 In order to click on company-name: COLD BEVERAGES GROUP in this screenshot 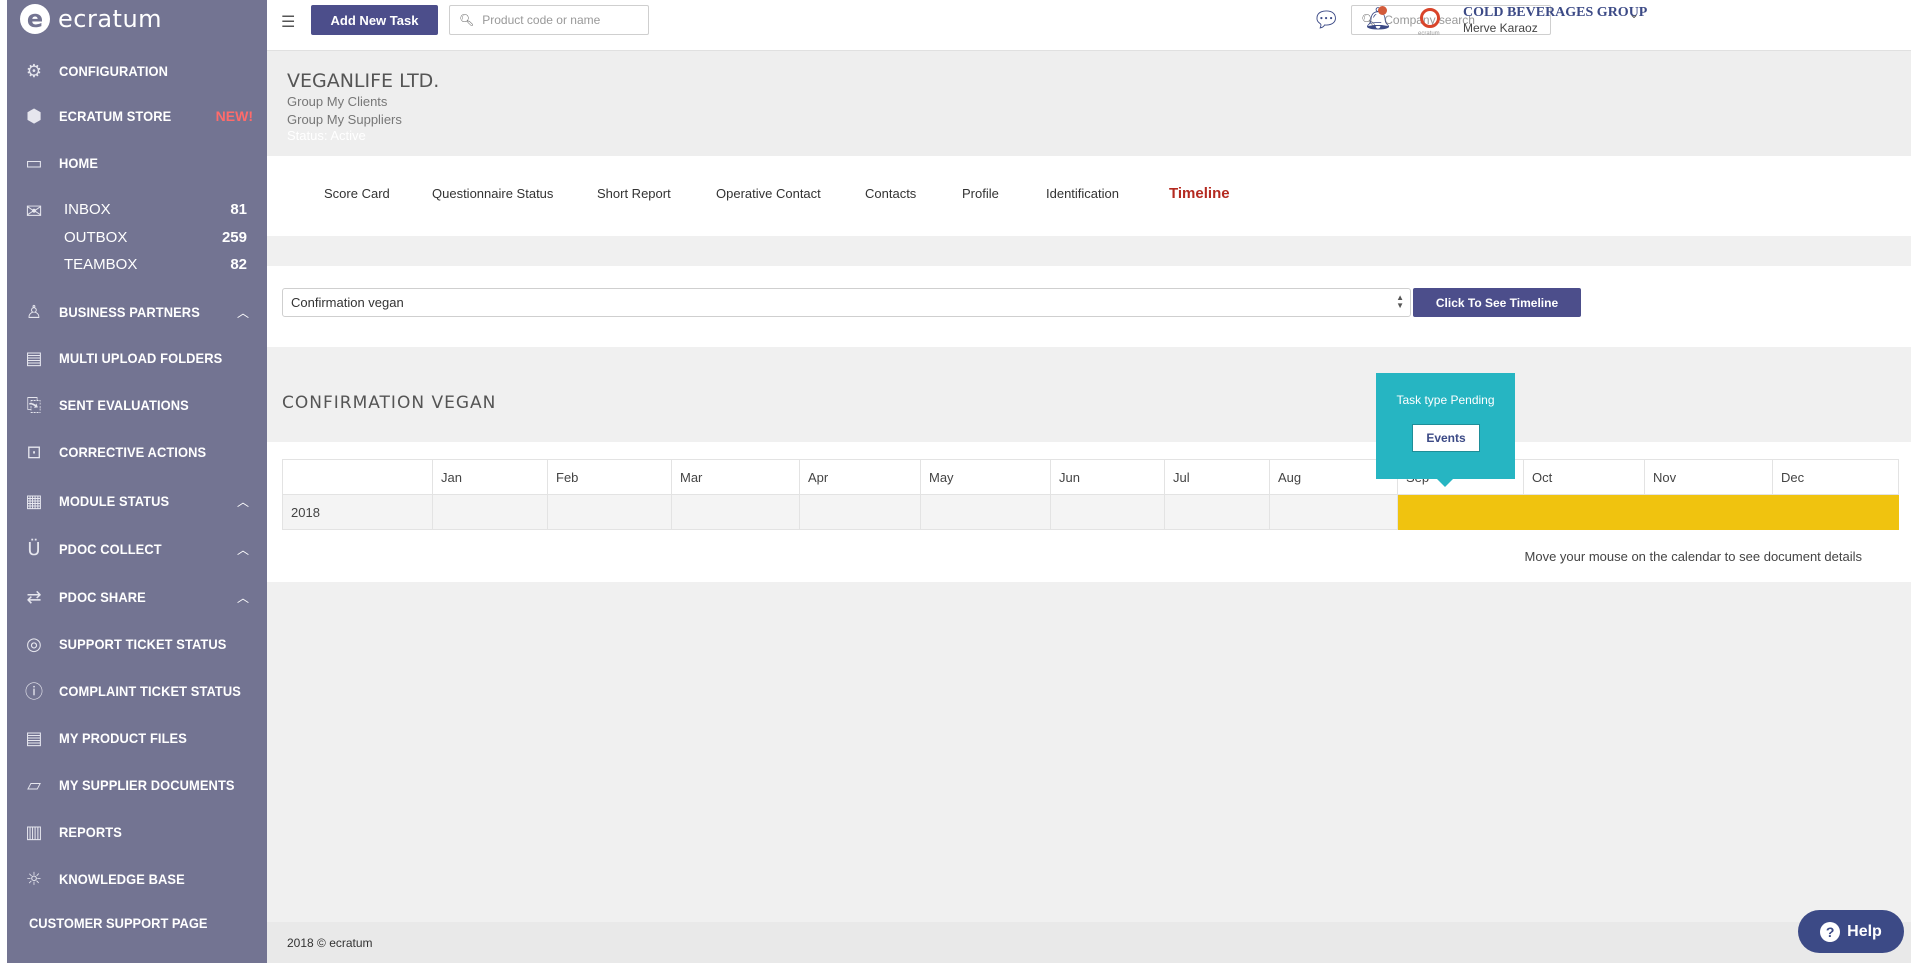, I will do `click(1555, 13)`.